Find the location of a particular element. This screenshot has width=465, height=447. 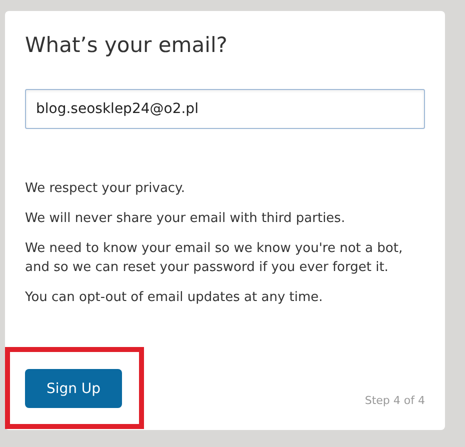

privacy-text: You can opt-out of email updates at any time. is located at coordinates (174, 298).